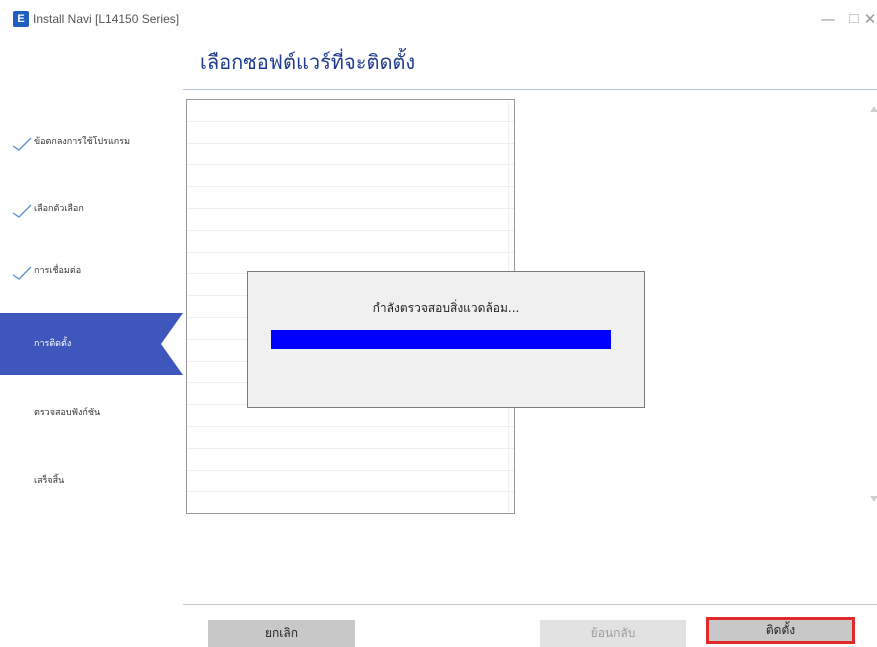 This screenshot has width=877, height=647. Describe the element at coordinates (91, 482) in the screenshot. I see `step-finish: เสร็จสิ้น` at that location.